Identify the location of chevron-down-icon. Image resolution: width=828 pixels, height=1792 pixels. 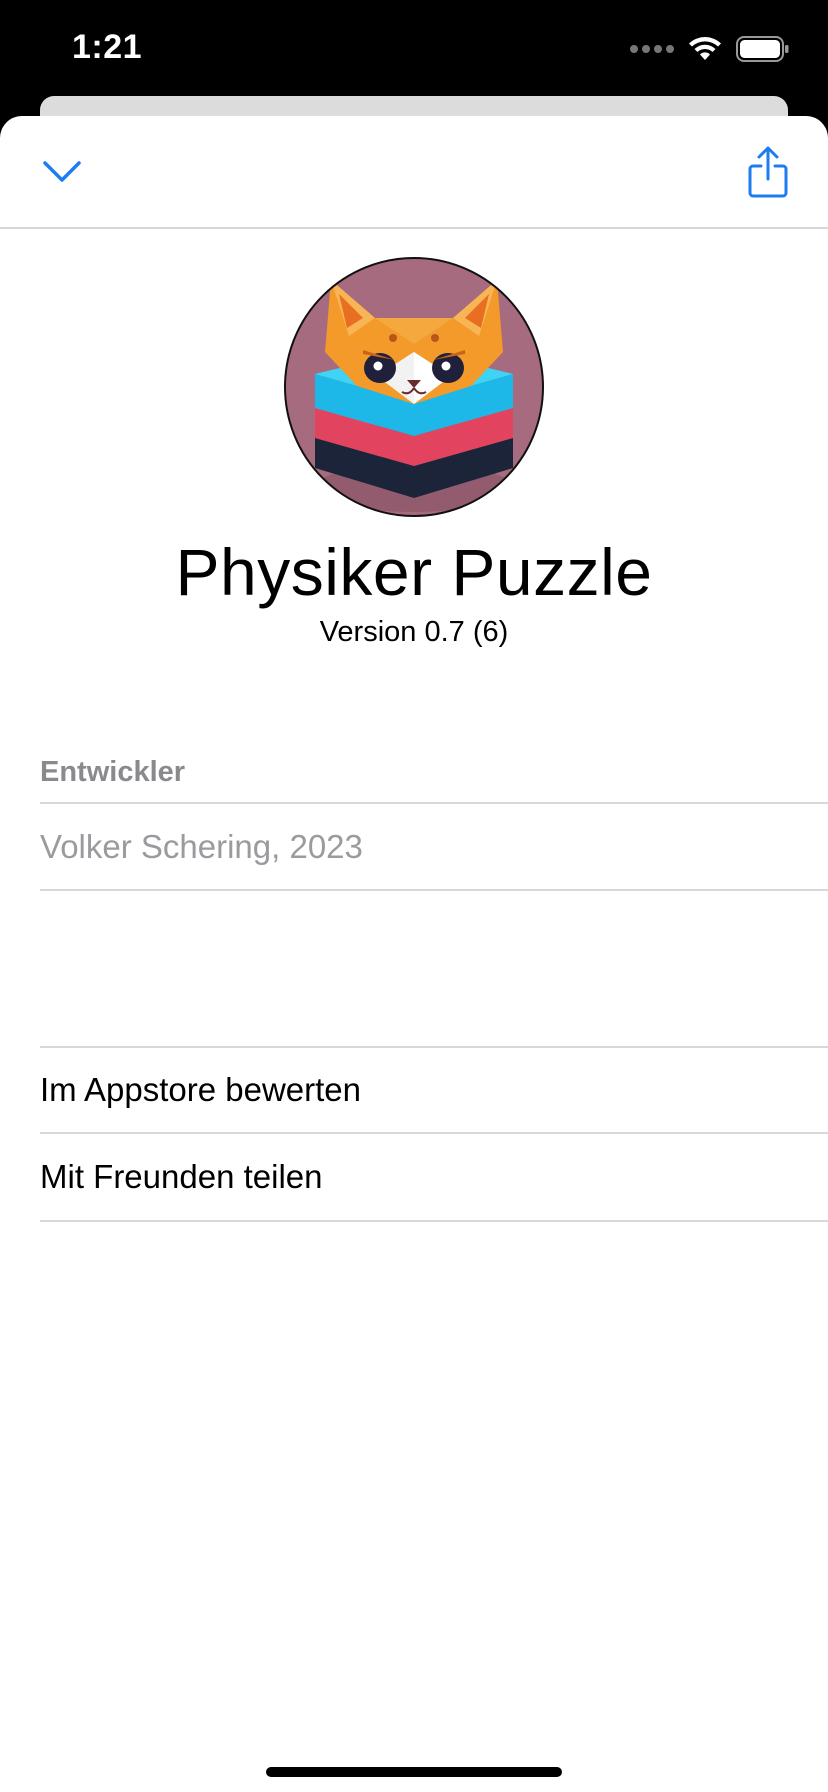
(62, 171).